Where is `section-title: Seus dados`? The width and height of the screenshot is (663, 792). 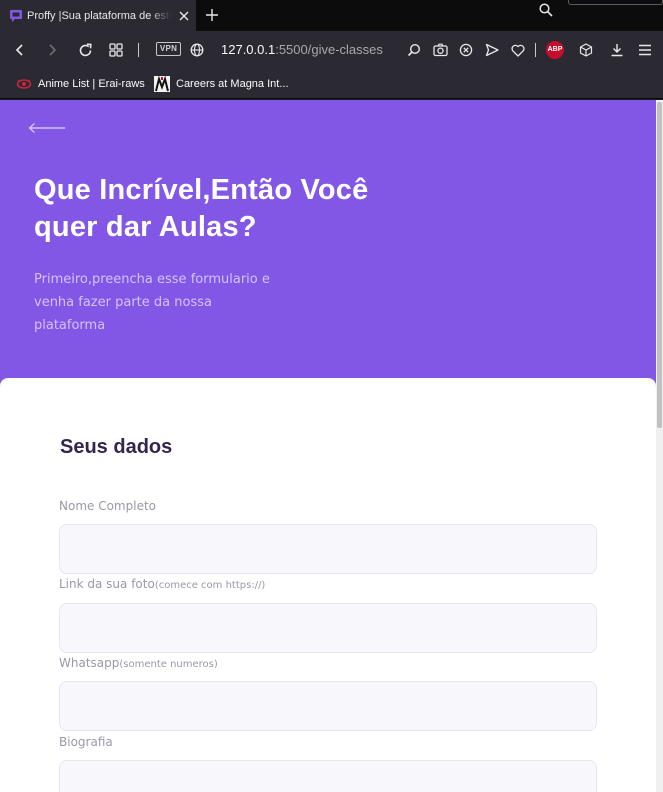
section-title: Seus dados is located at coordinates (116, 447).